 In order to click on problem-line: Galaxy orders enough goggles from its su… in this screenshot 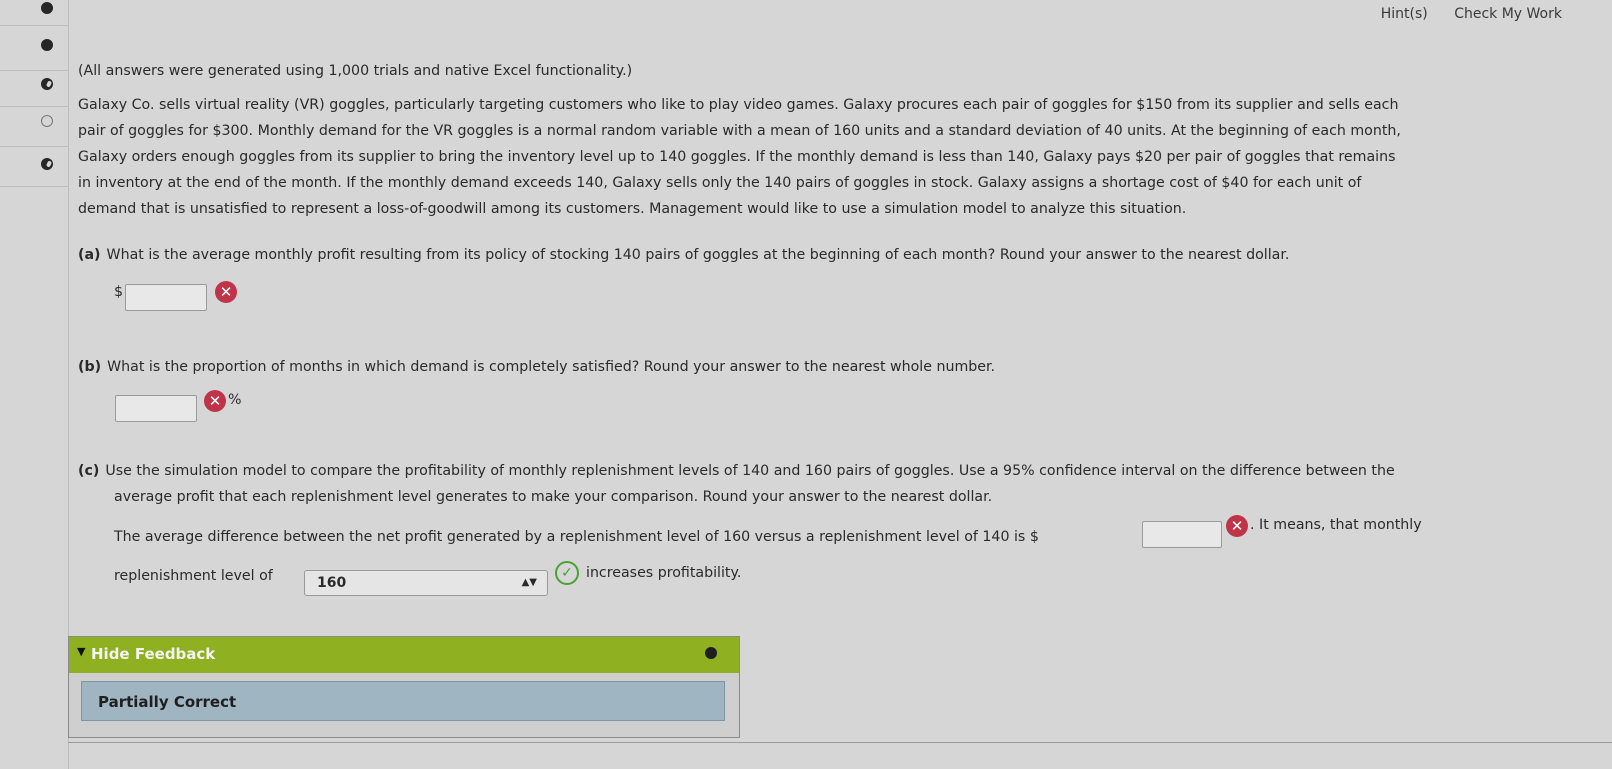, I will do `click(737, 157)`.